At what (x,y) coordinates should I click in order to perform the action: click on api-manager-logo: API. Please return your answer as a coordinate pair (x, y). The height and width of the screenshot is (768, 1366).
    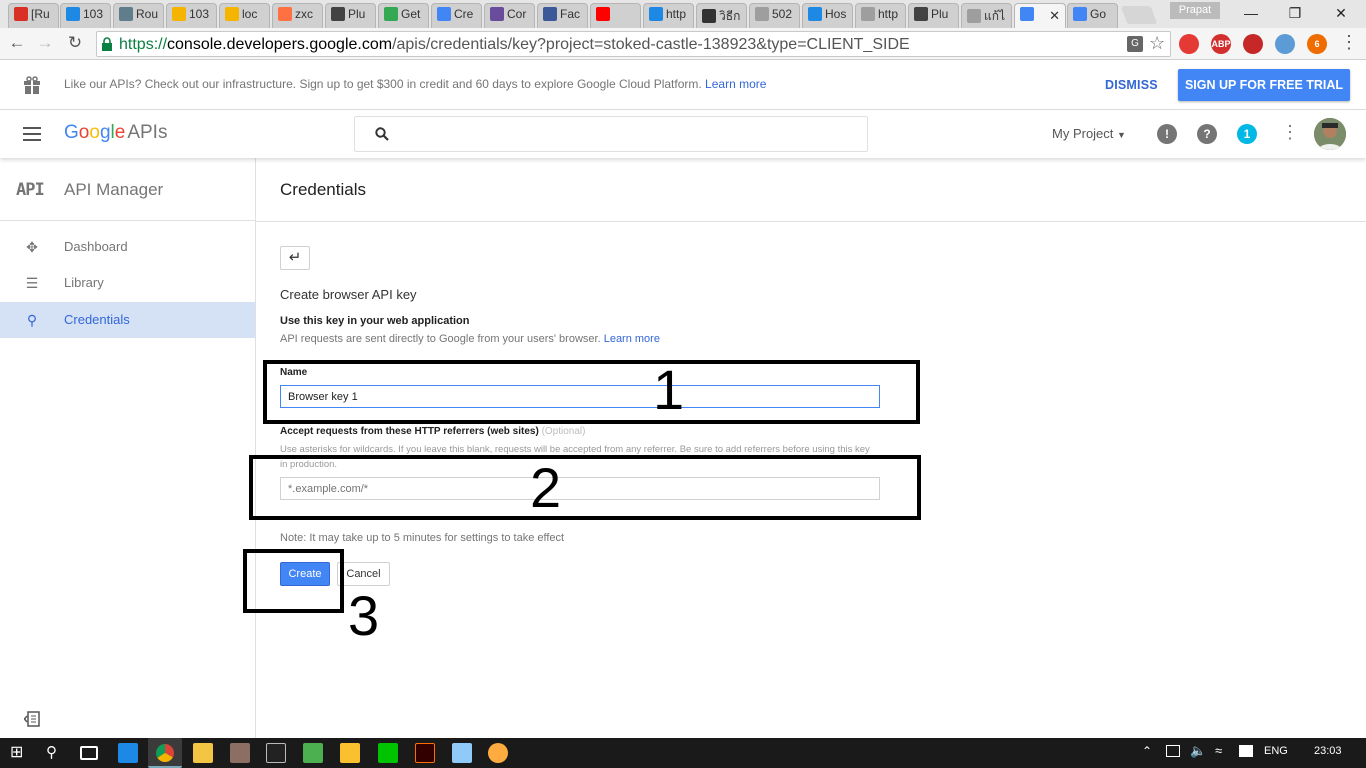
    Looking at the image, I should click on (30, 190).